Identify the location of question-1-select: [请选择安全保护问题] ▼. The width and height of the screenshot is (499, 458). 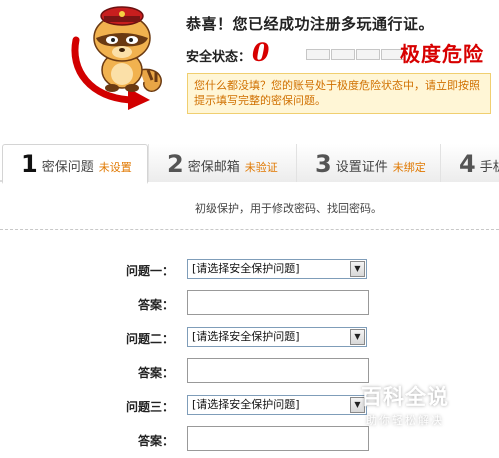
(277, 269).